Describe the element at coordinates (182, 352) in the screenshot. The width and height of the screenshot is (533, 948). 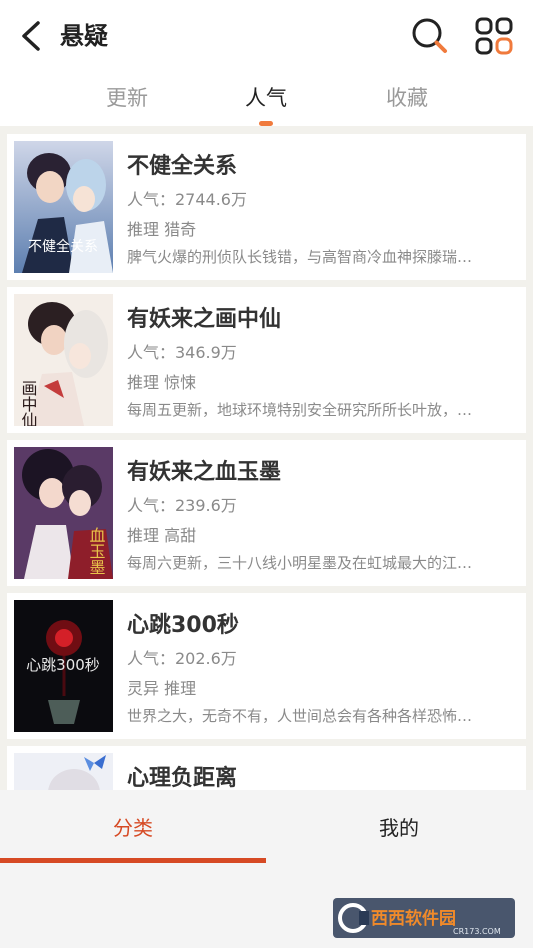
I see `comic-popularity: 人气：346.9万` at that location.